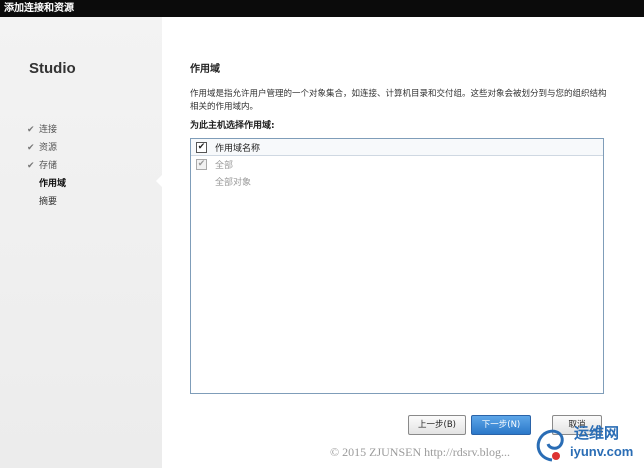 The height and width of the screenshot is (469, 644). Describe the element at coordinates (201, 147) in the screenshot. I see `select-all-checkbox: ✔` at that location.